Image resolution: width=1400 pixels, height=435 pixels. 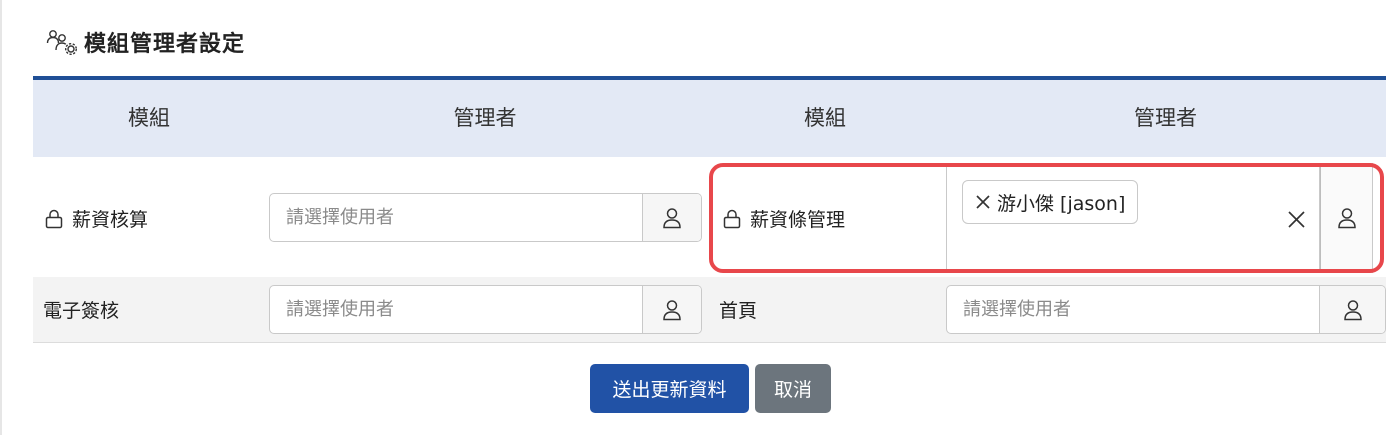 I want to click on page-header: 模組管理者設定, so click(x=145, y=42).